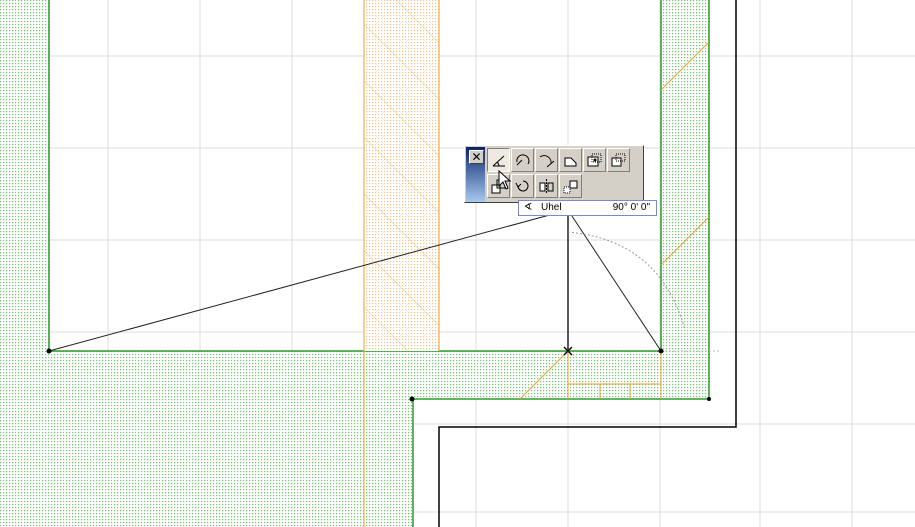  Describe the element at coordinates (476, 157) in the screenshot. I see `close-icon: ✕` at that location.